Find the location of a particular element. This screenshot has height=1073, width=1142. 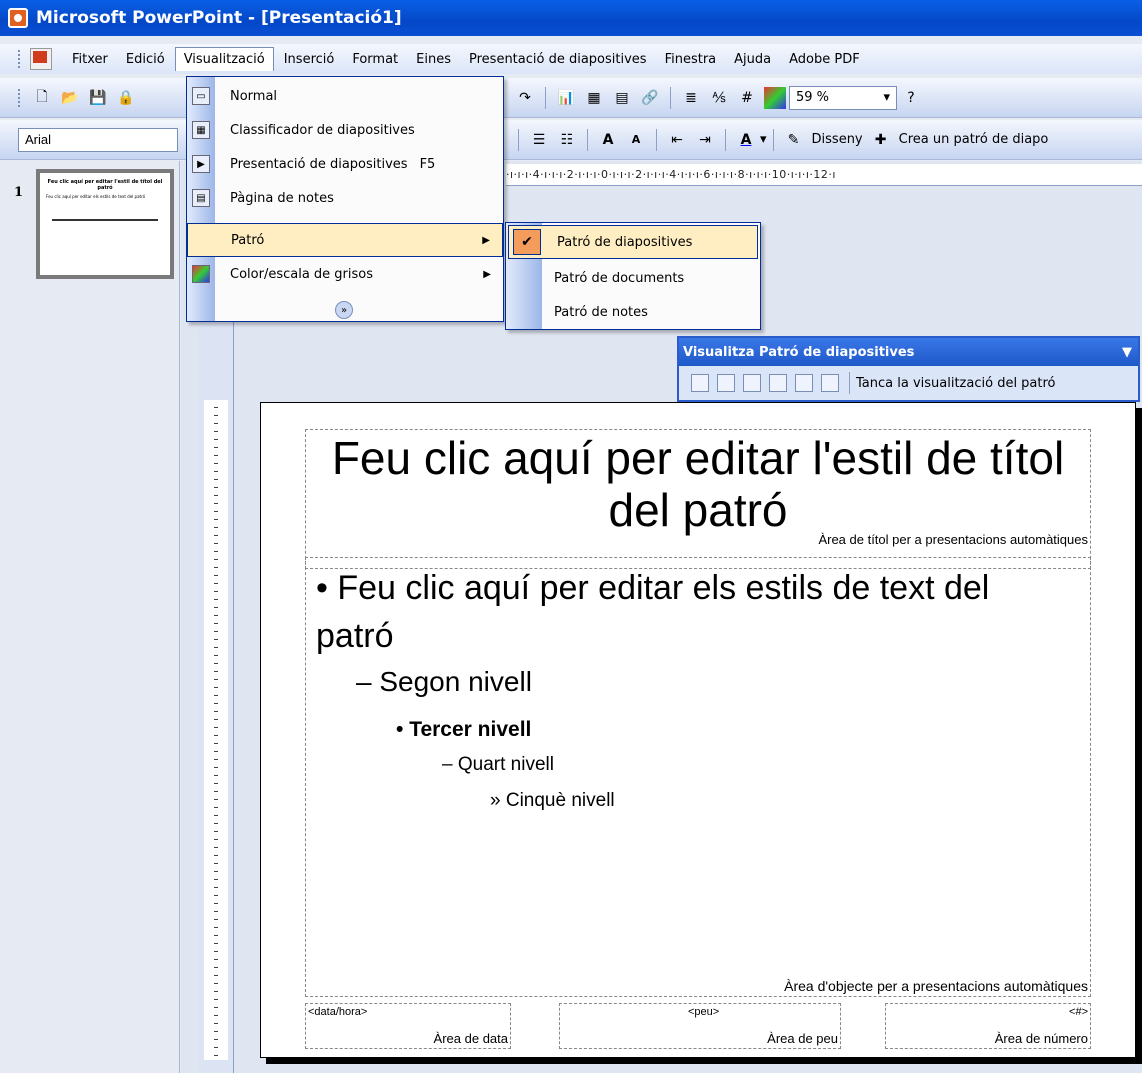

bullet-level-3: • Tercer nivell is located at coordinates (463, 730).